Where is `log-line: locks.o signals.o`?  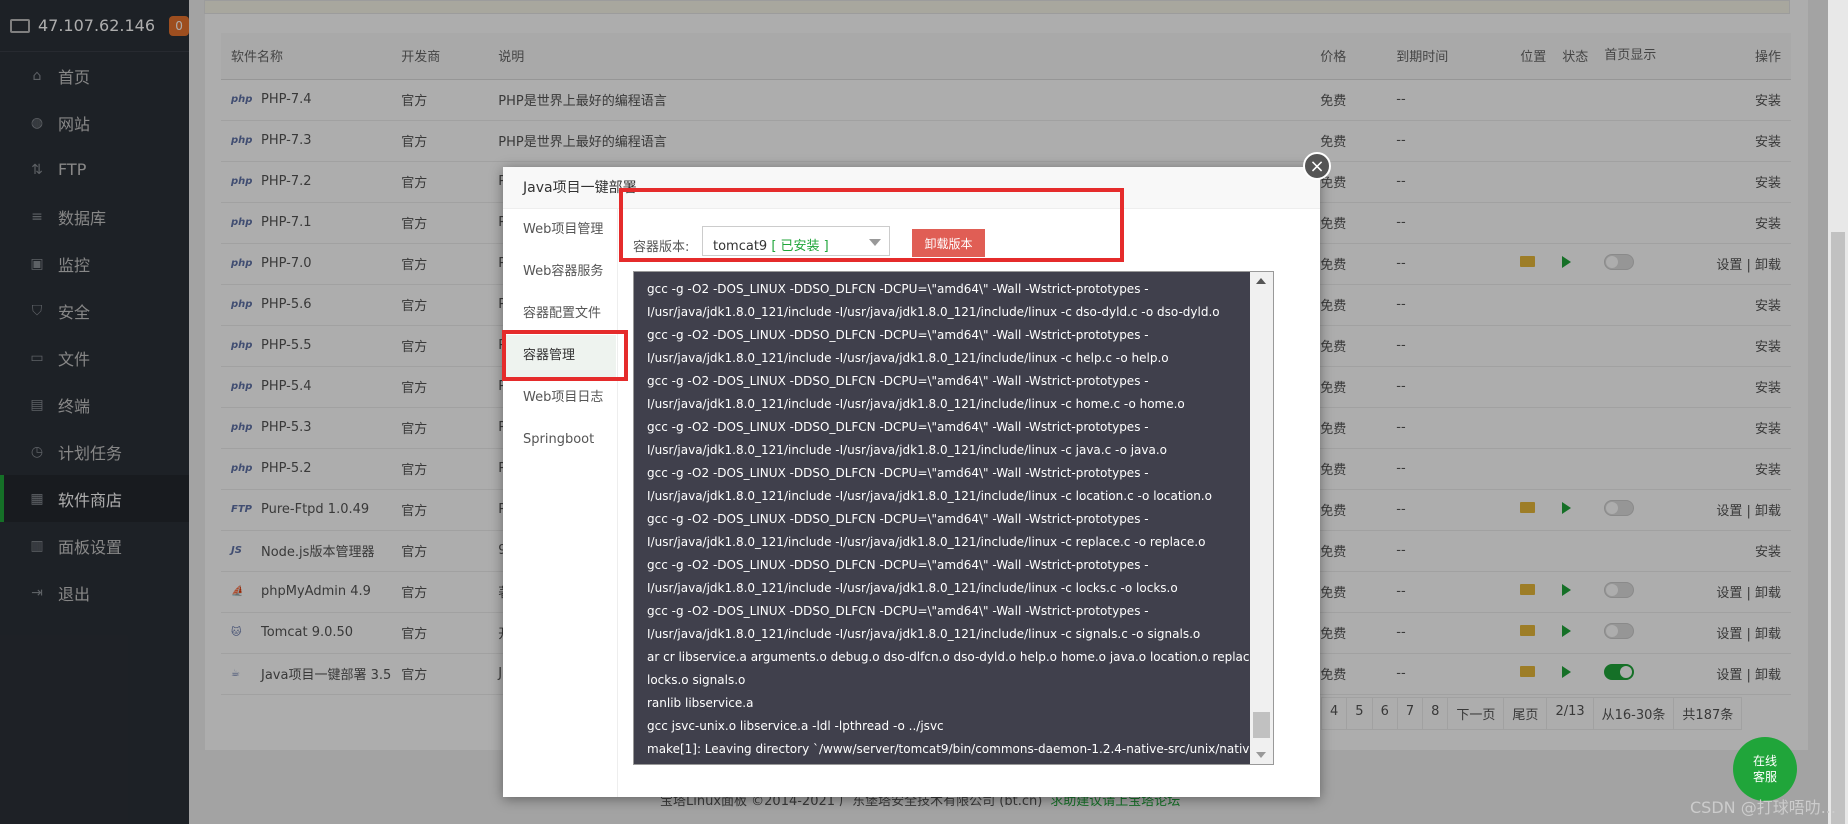 log-line: locks.o signals.o is located at coordinates (696, 680).